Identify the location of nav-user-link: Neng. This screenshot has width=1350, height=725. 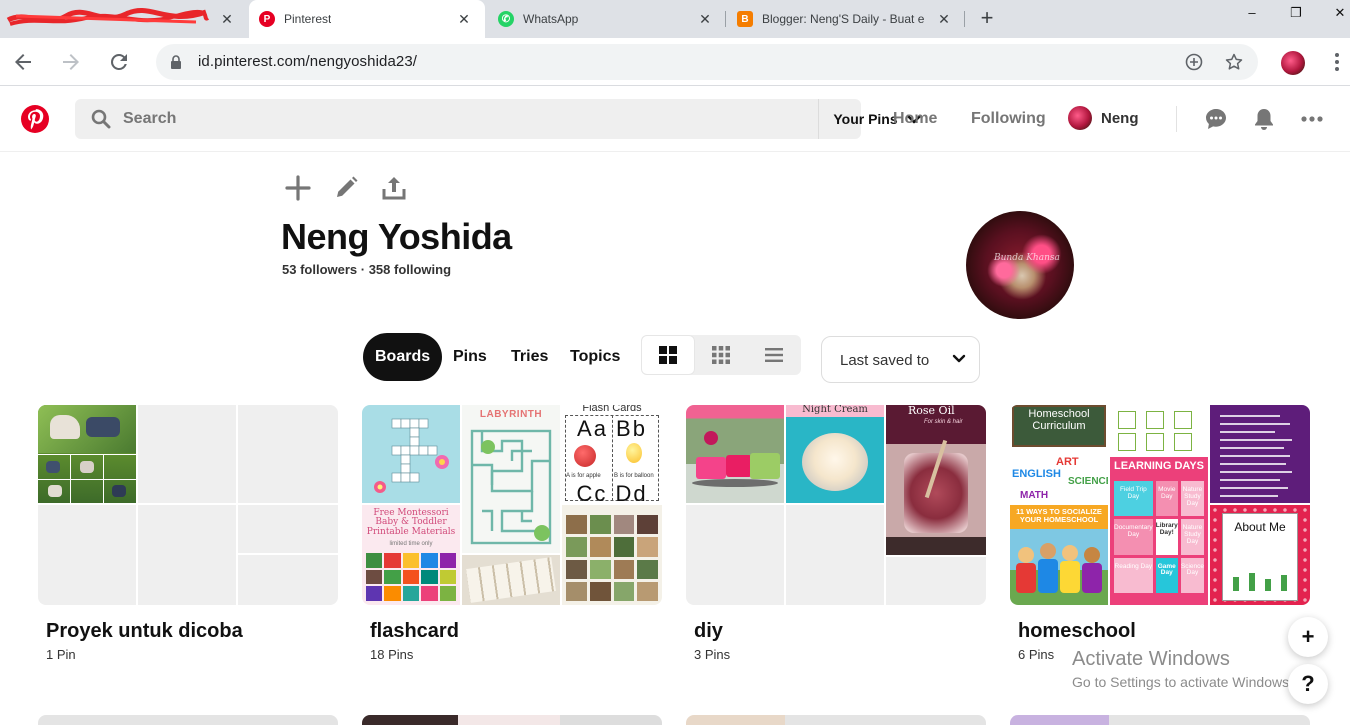
(1103, 118).